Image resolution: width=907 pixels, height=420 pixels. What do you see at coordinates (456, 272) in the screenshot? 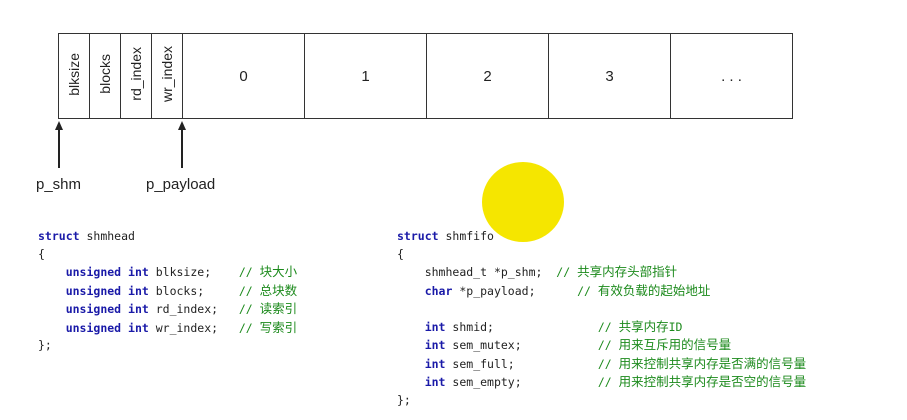
I see `field-type: shmhead_t` at bounding box center [456, 272].